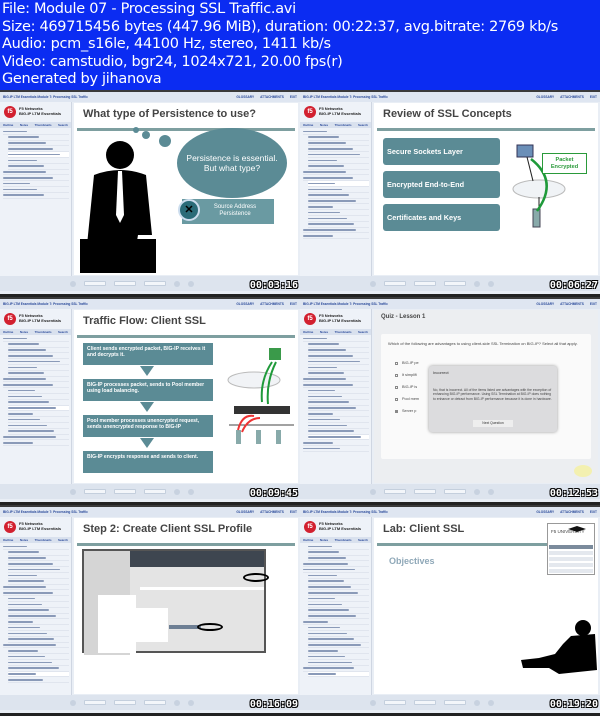  I want to click on player-links: GLOSSARY ATTACHMENTS EXIT, so click(566, 304).